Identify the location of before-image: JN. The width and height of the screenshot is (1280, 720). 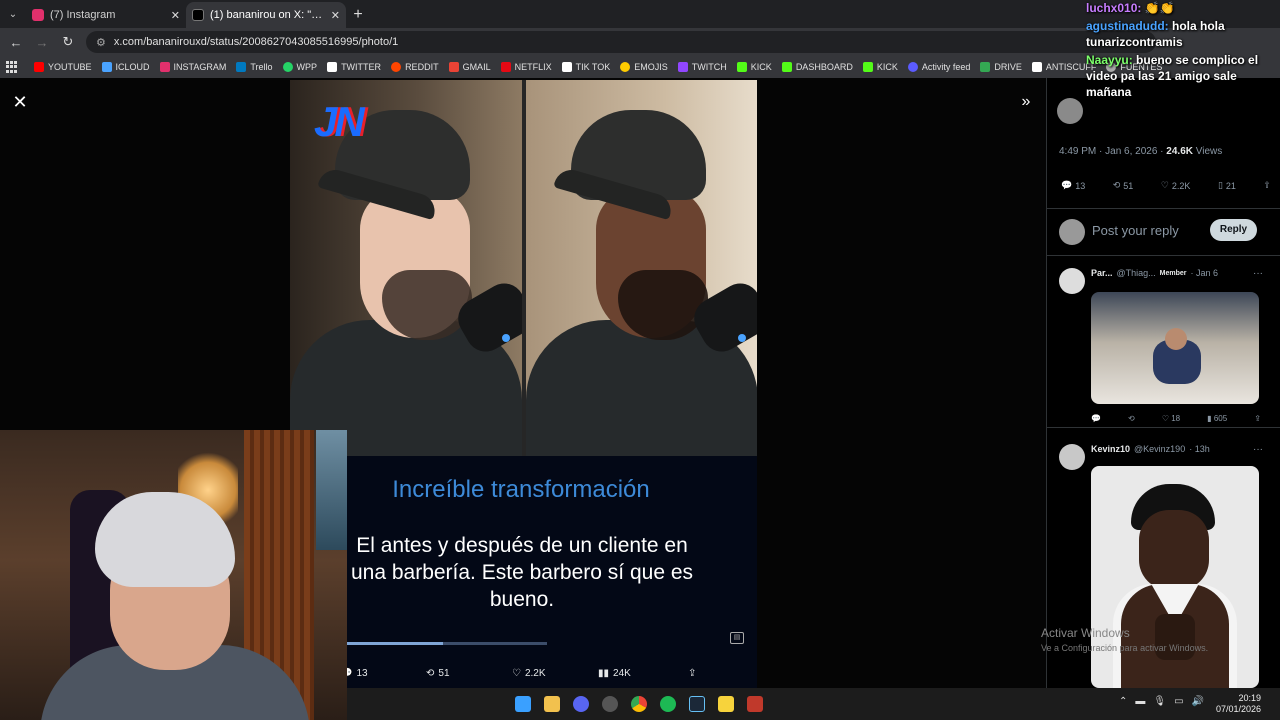
(406, 268).